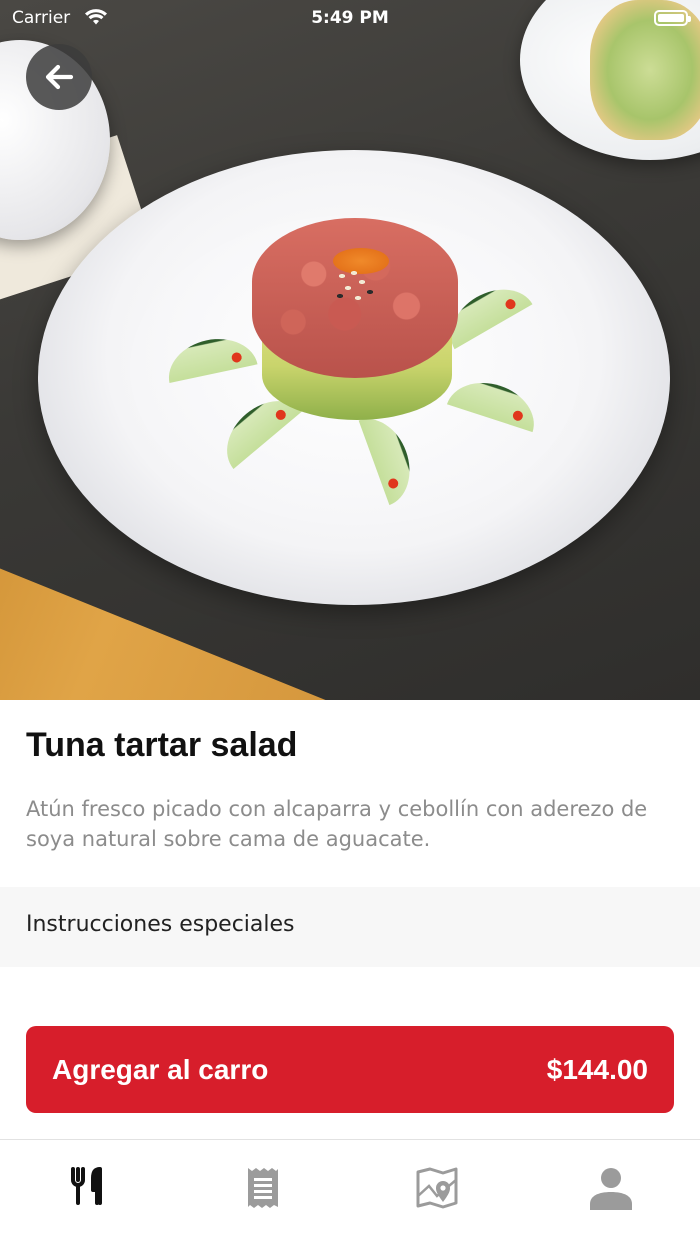  Describe the element at coordinates (611, 1189) in the screenshot. I see `user-icon` at that location.